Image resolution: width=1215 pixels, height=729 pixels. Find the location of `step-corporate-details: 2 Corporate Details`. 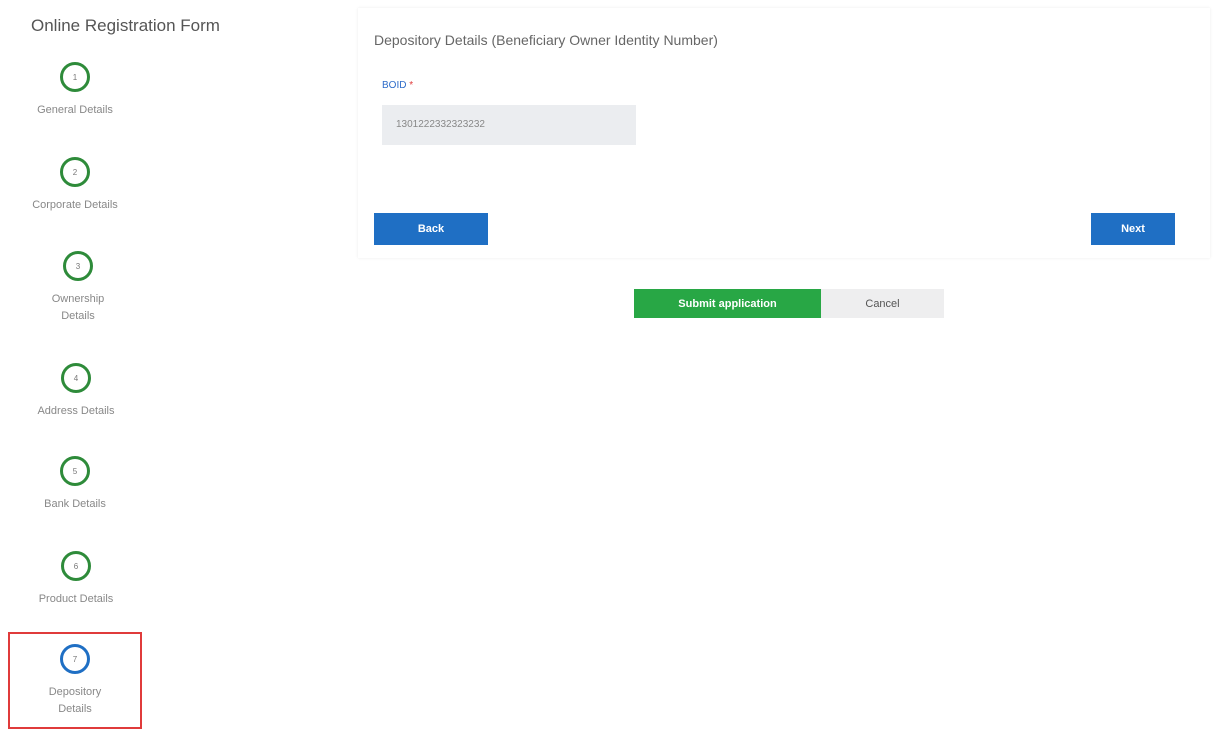

step-corporate-details: 2 Corporate Details is located at coordinates (75, 185).